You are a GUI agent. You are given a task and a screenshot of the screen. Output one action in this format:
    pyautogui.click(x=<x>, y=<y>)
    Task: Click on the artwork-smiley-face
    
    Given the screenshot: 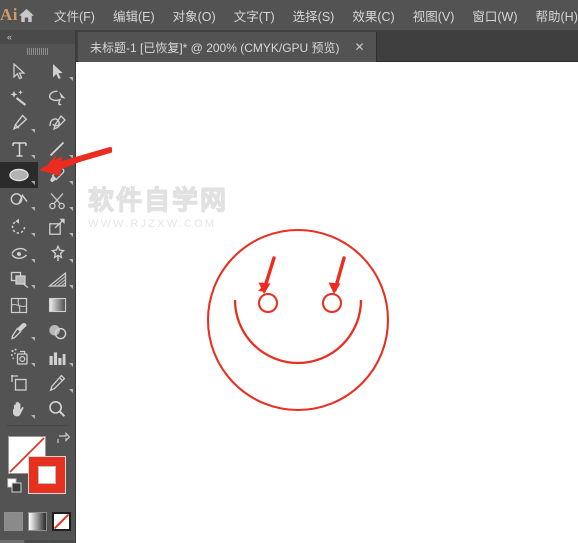 What is the action you would take?
    pyautogui.click(x=298, y=320)
    